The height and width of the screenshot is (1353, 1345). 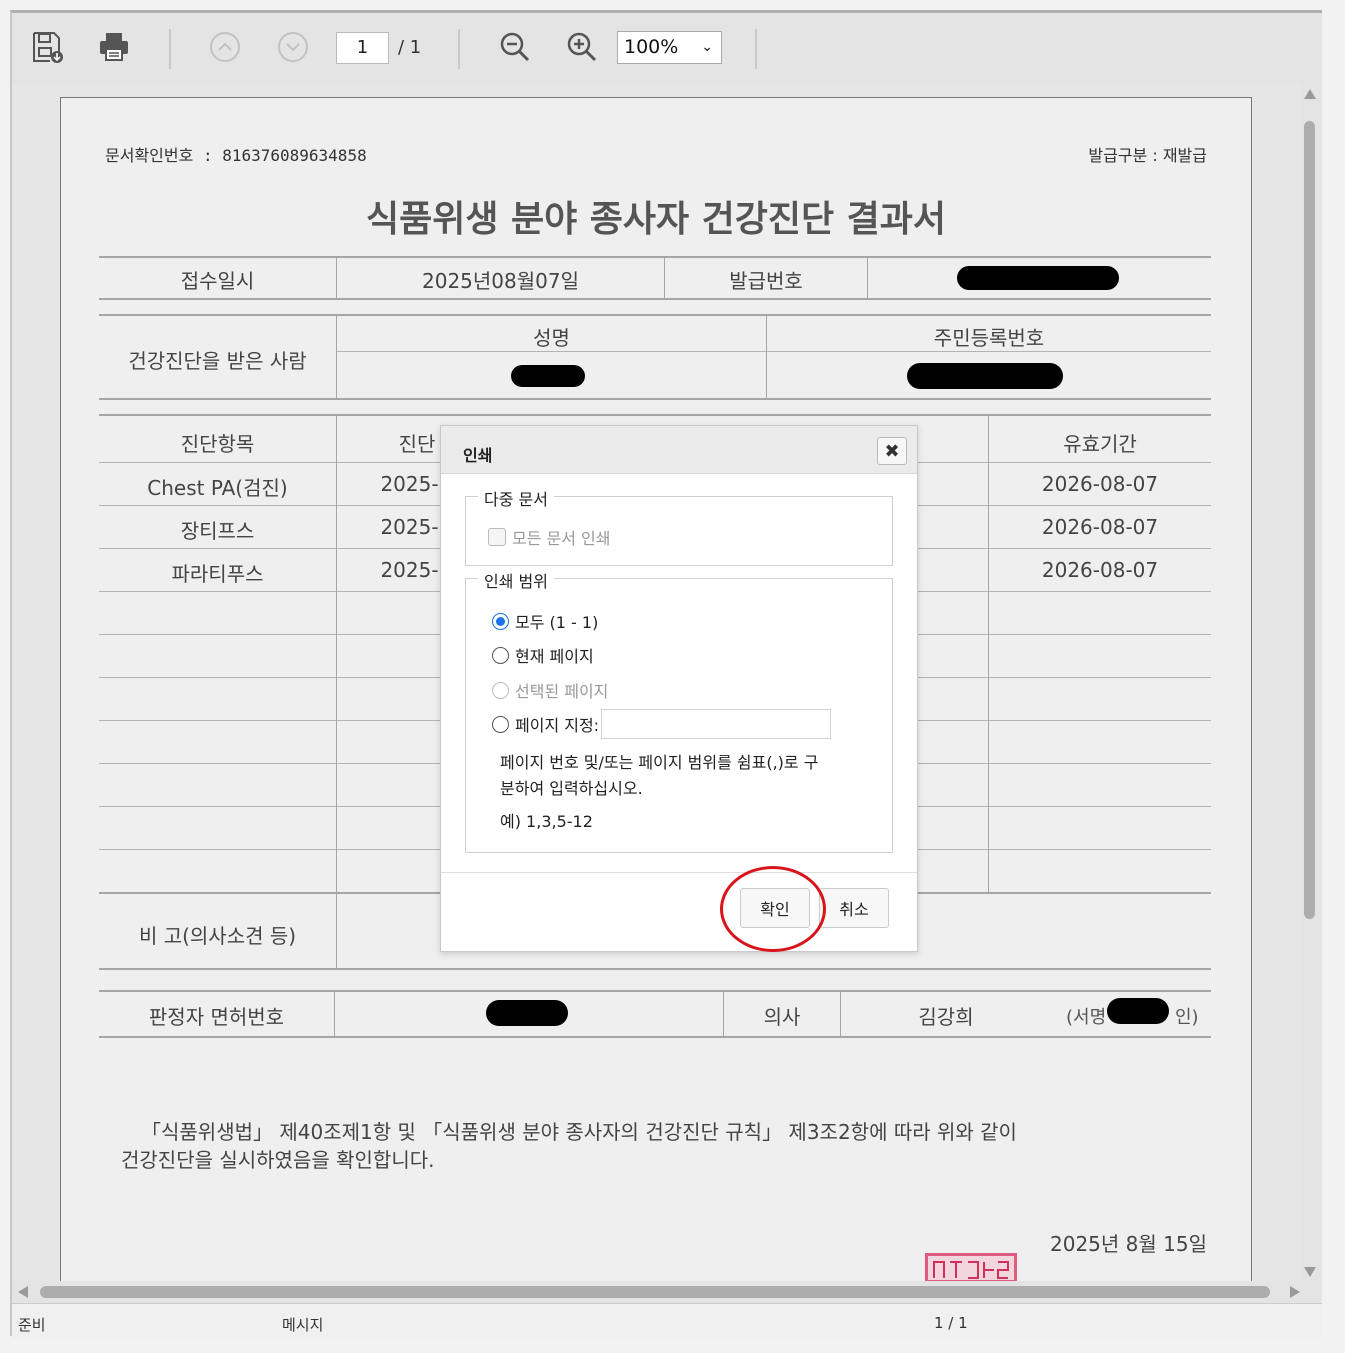 What do you see at coordinates (236, 155) in the screenshot?
I see `doc-number: 문서확인번호 : 816376089634858` at bounding box center [236, 155].